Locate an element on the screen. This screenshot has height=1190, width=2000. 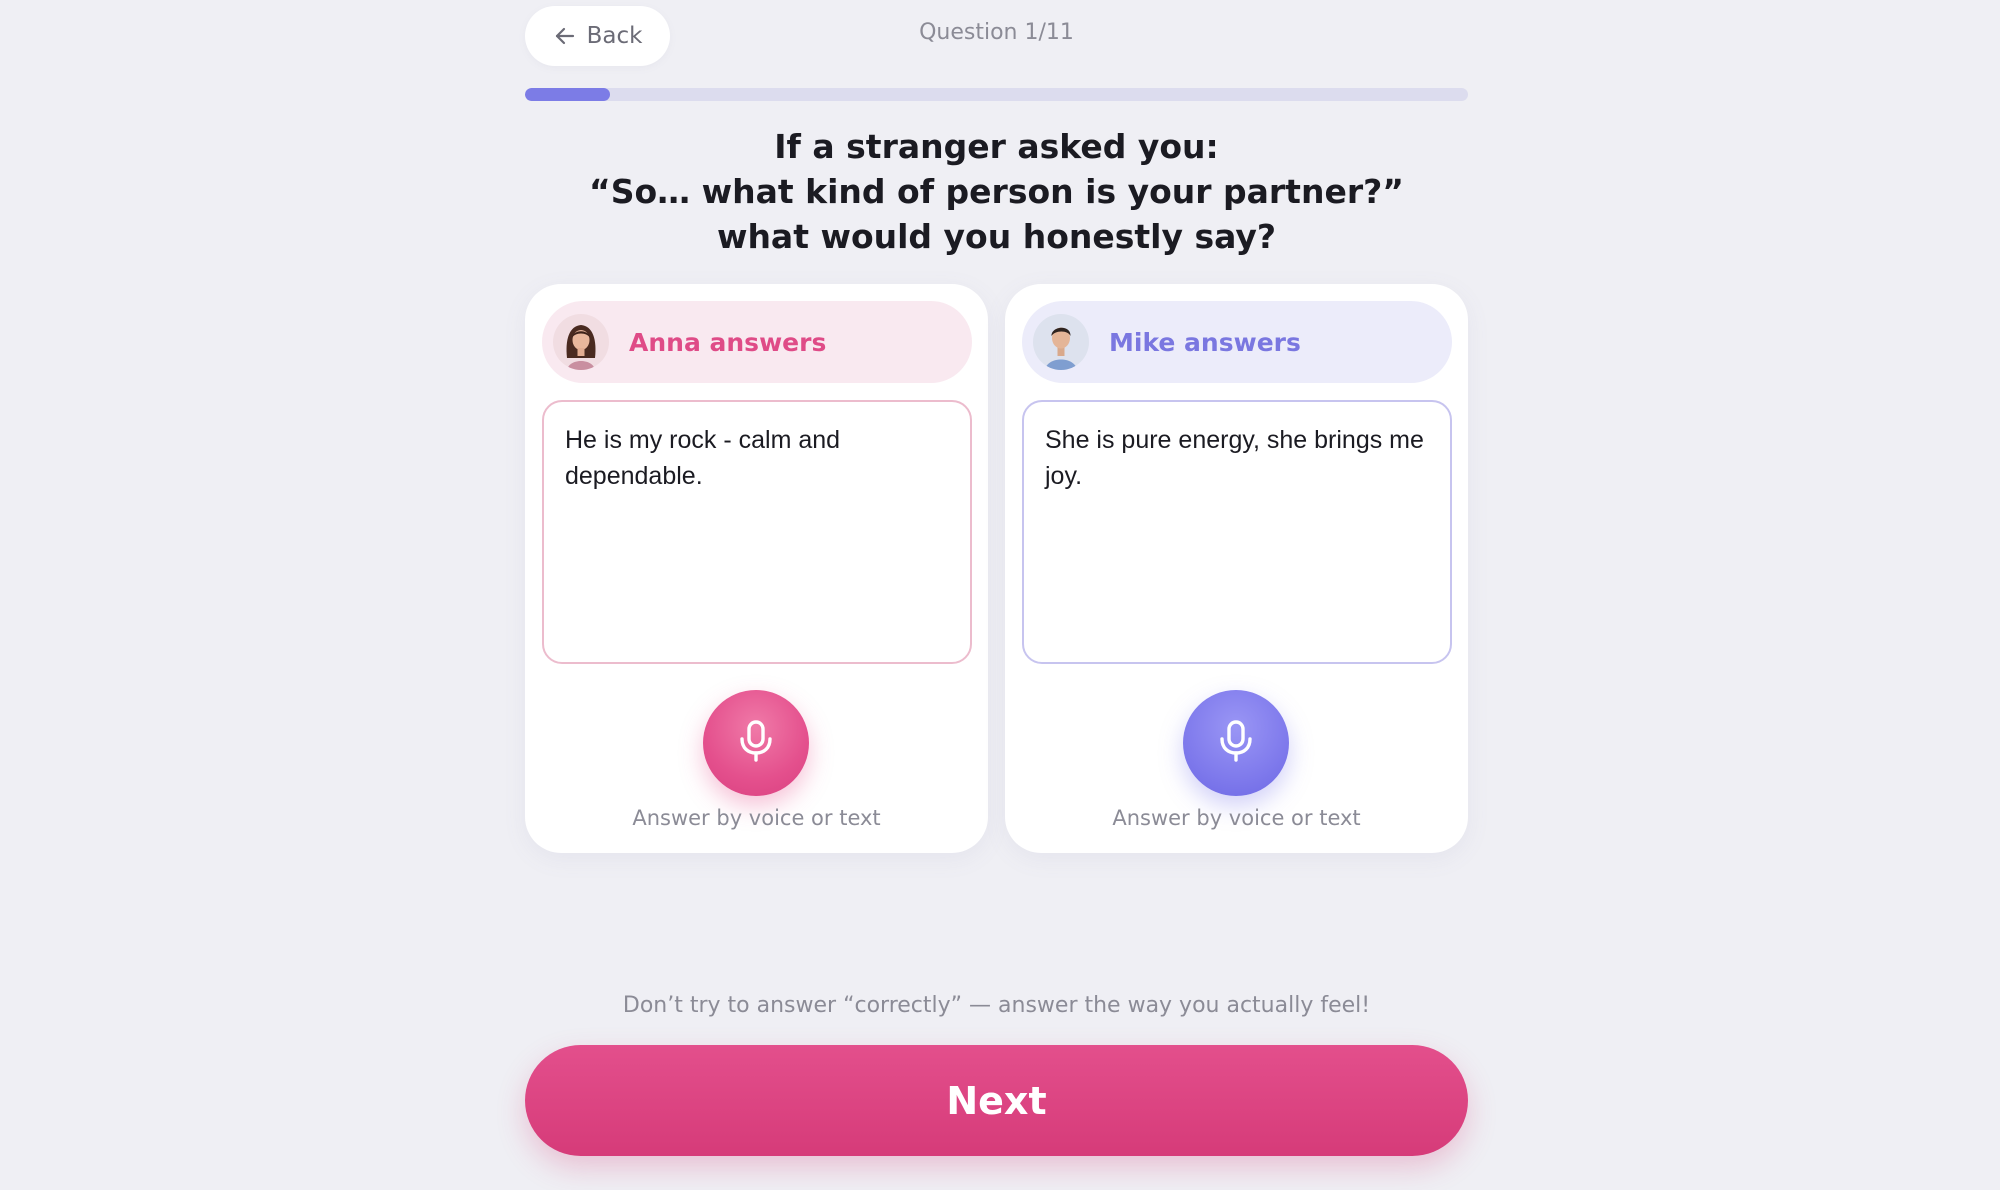
progress-bar is located at coordinates (996, 94).